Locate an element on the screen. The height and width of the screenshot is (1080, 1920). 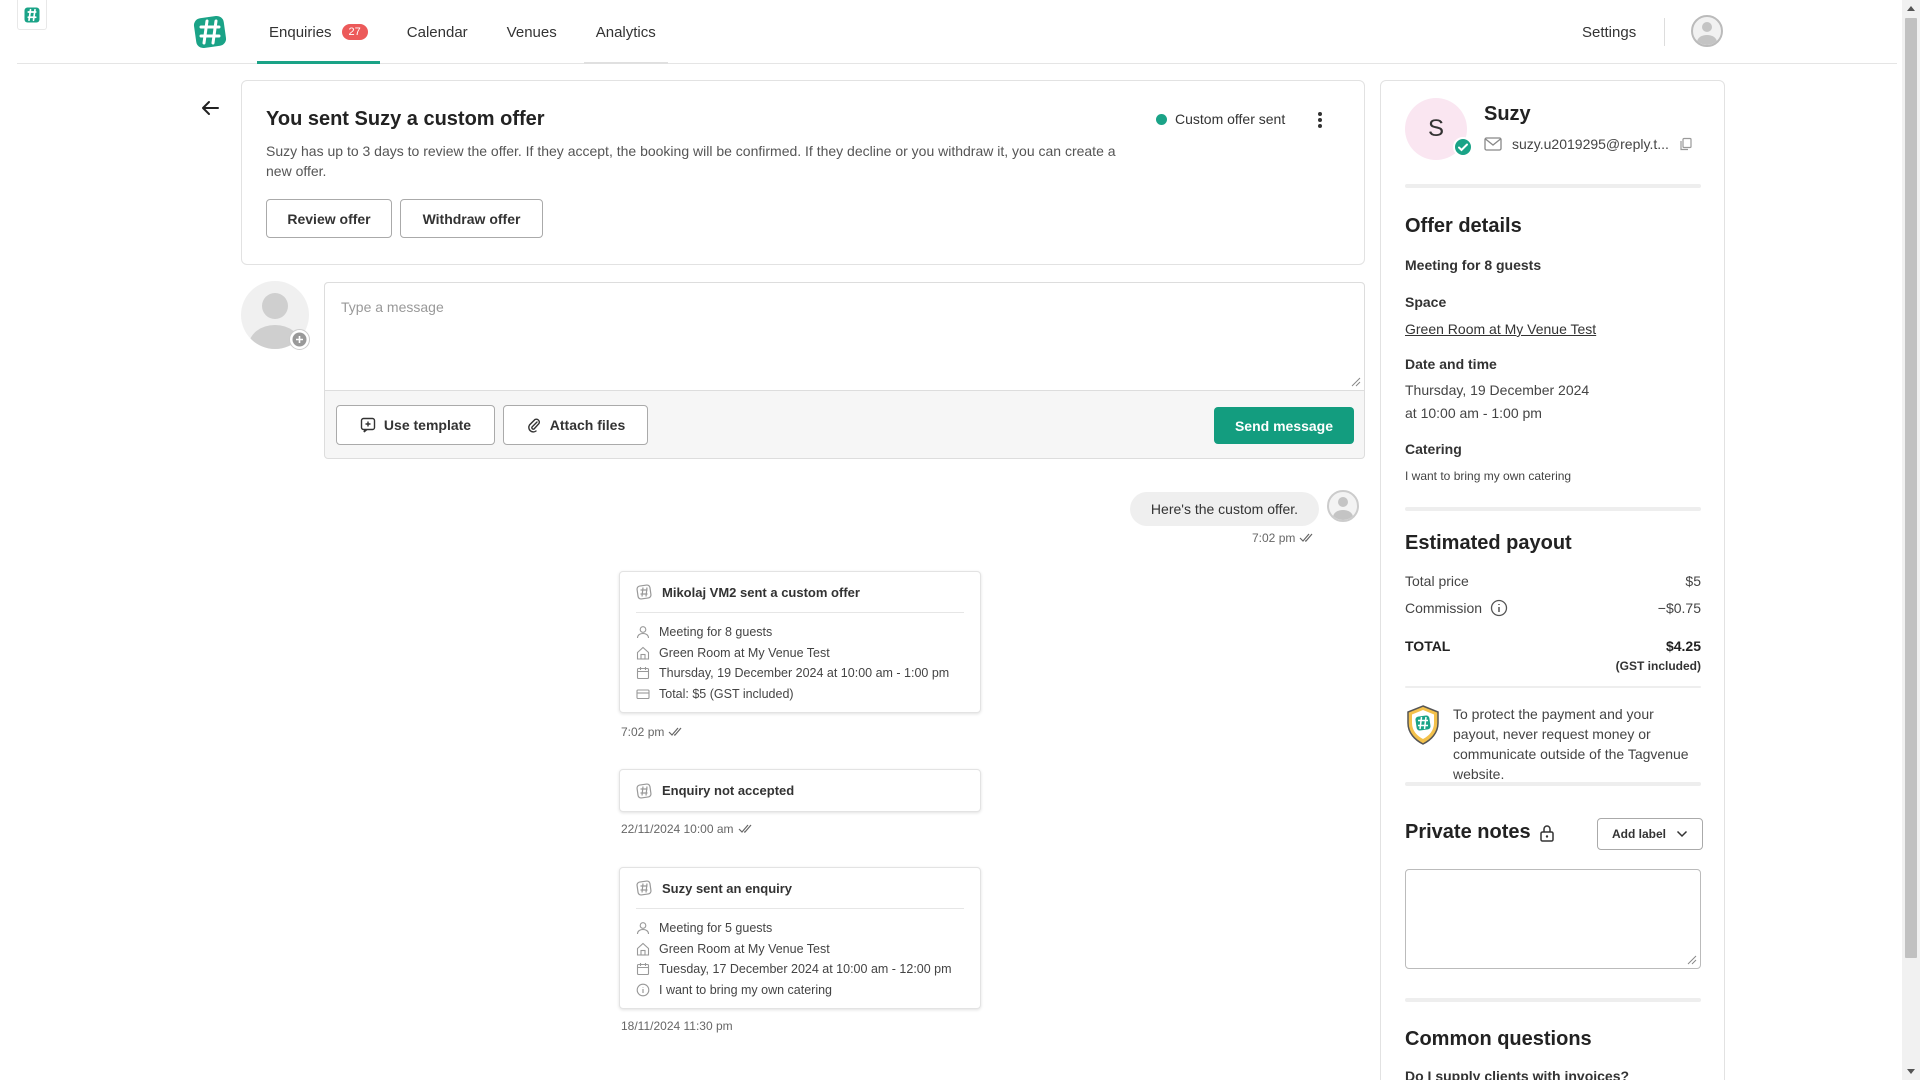
scrollbar-thumb is located at coordinates (1911, 488).